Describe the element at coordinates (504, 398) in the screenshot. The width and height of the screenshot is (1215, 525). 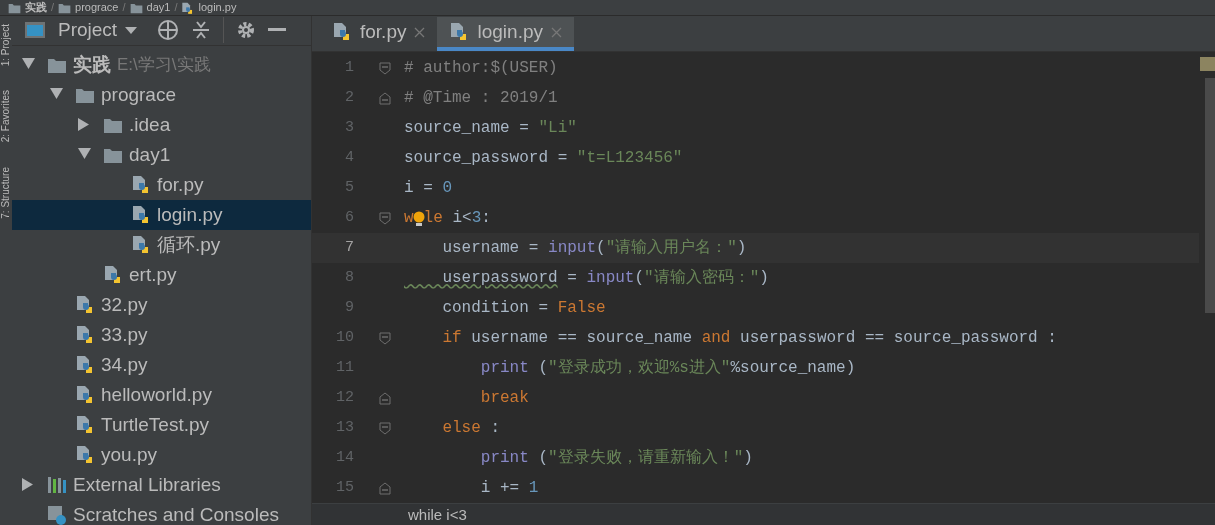
I see `code-text: break` at that location.